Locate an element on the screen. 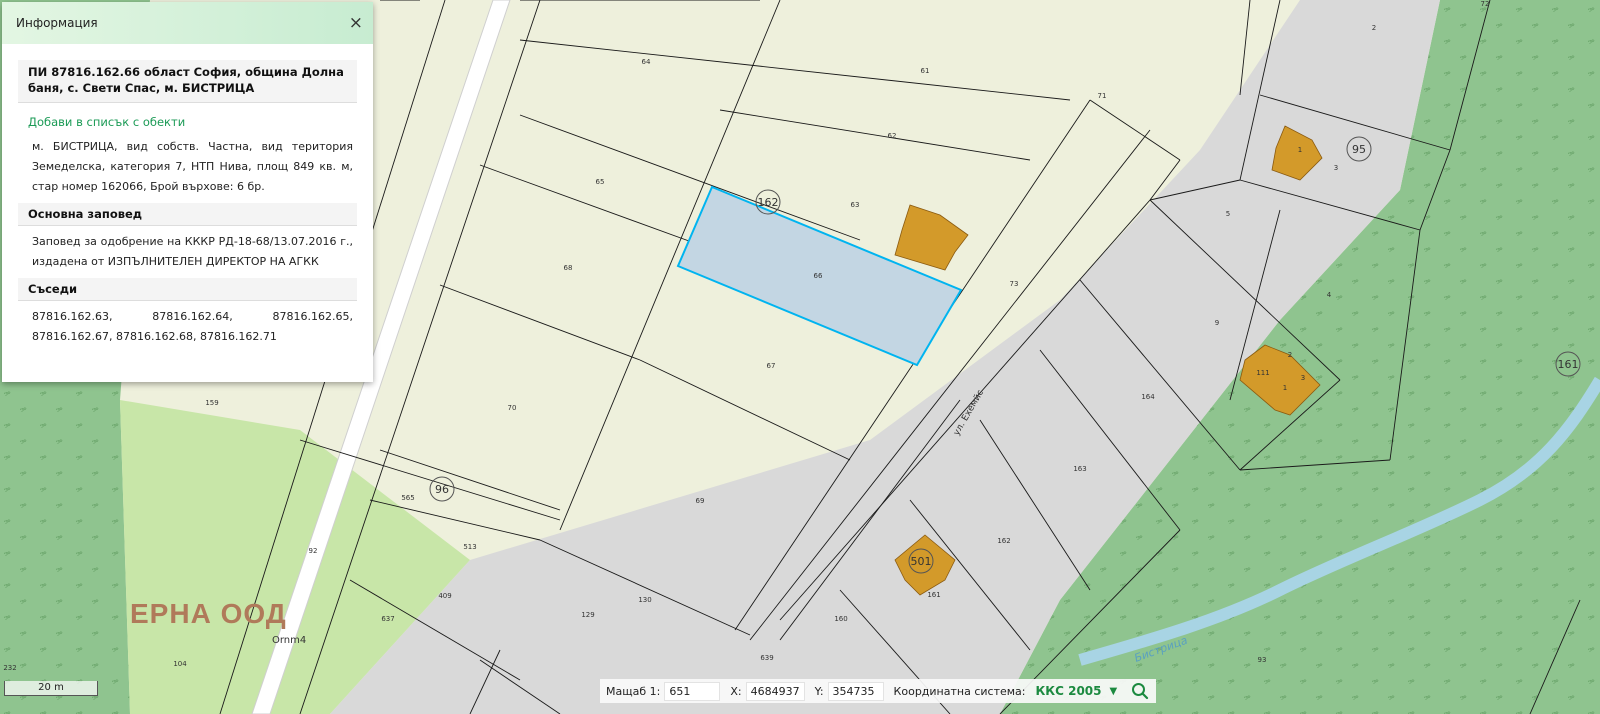 Image resolution: width=1600 pixels, height=714 pixels. parcel-label: 104 is located at coordinates (180, 664).